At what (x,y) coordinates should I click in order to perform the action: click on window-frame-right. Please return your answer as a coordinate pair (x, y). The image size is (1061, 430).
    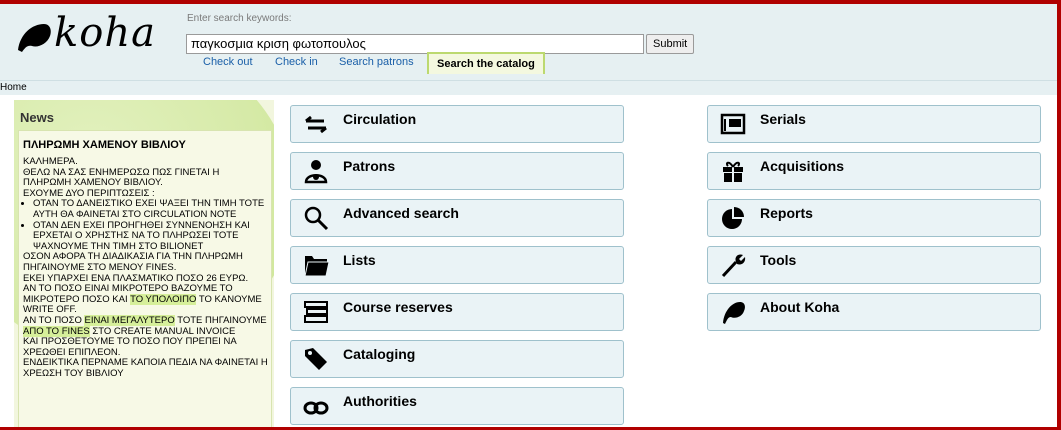
    Looking at the image, I should click on (1059, 215).